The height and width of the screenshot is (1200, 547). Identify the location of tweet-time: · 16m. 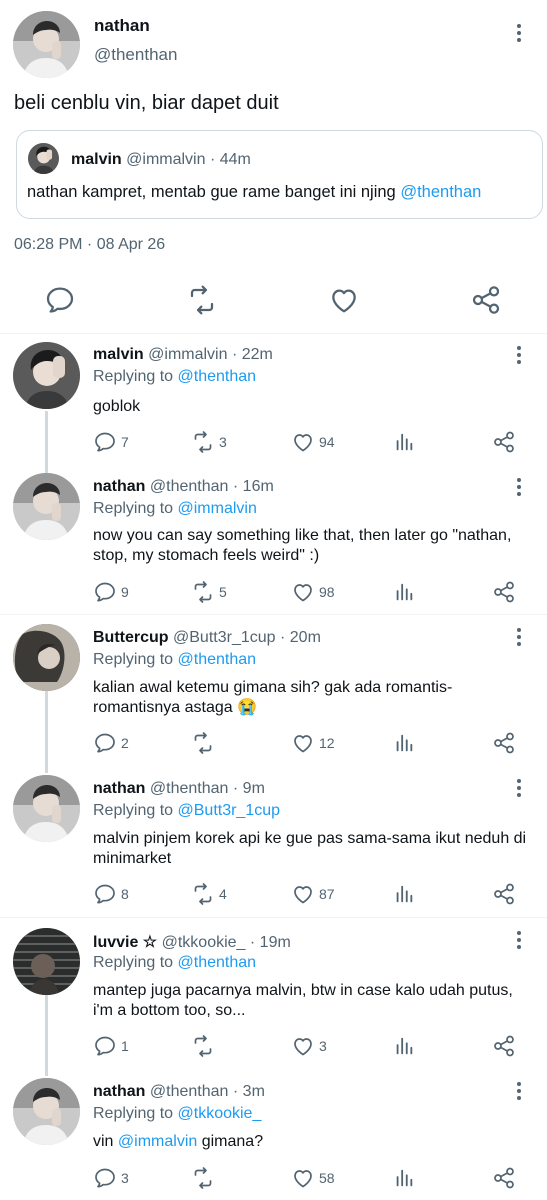
(253, 486).